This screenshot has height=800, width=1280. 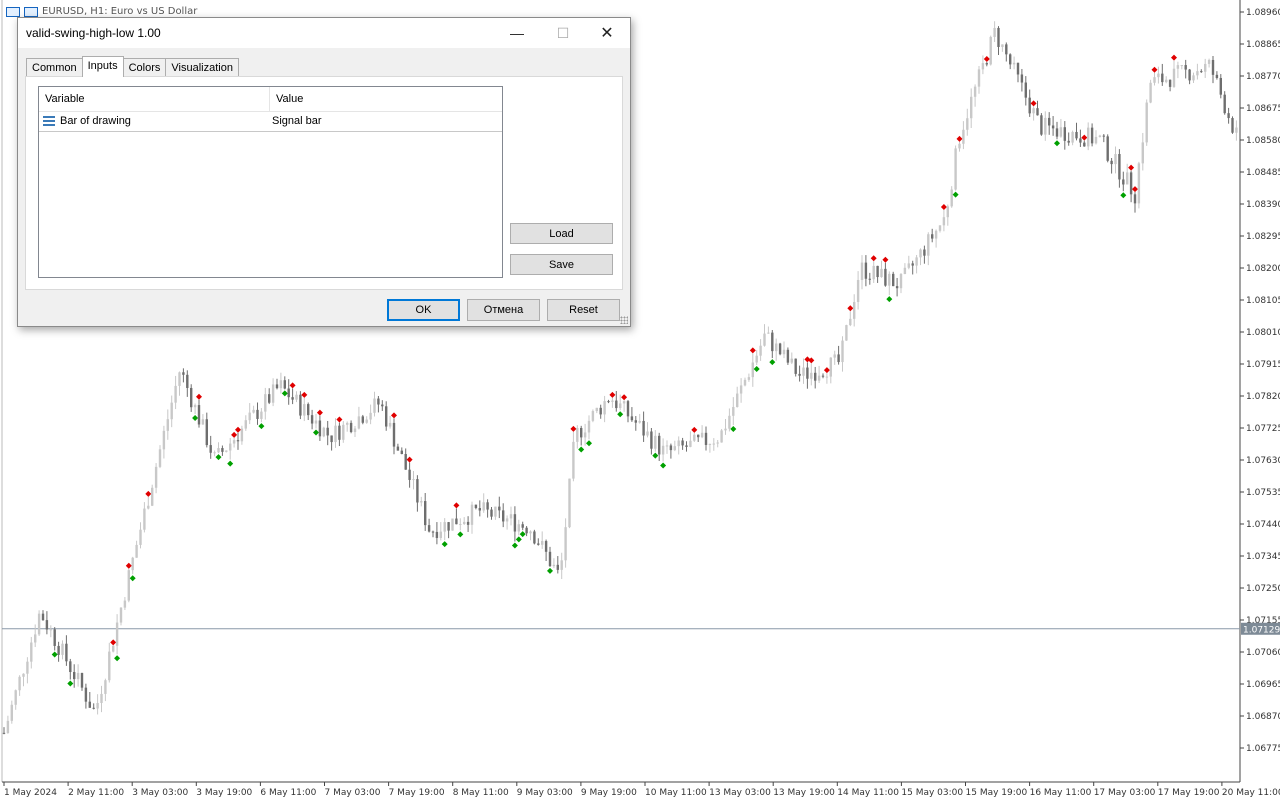 What do you see at coordinates (583, 310) in the screenshot?
I see `reset-button: Reset` at bounding box center [583, 310].